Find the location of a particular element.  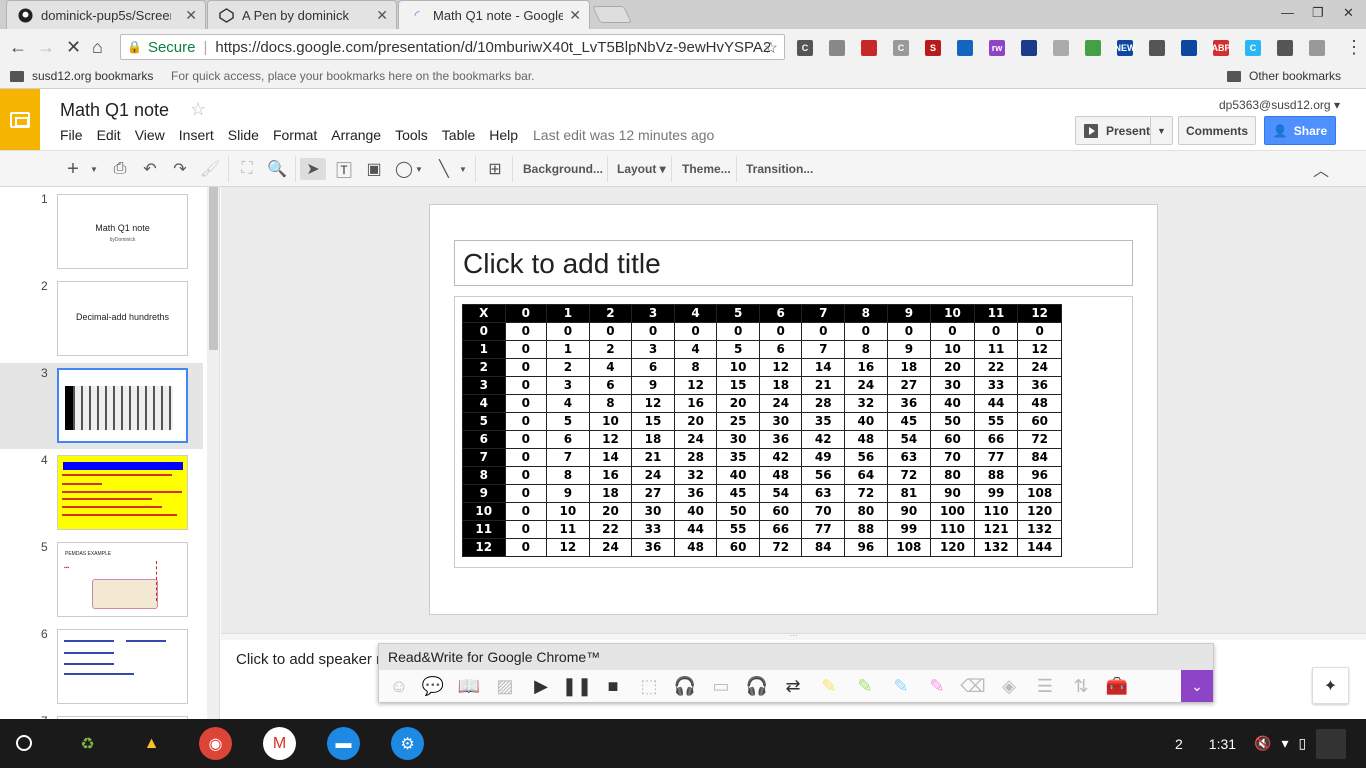

readwrite-expand-icon: ⌄ is located at coordinates (1197, 686).